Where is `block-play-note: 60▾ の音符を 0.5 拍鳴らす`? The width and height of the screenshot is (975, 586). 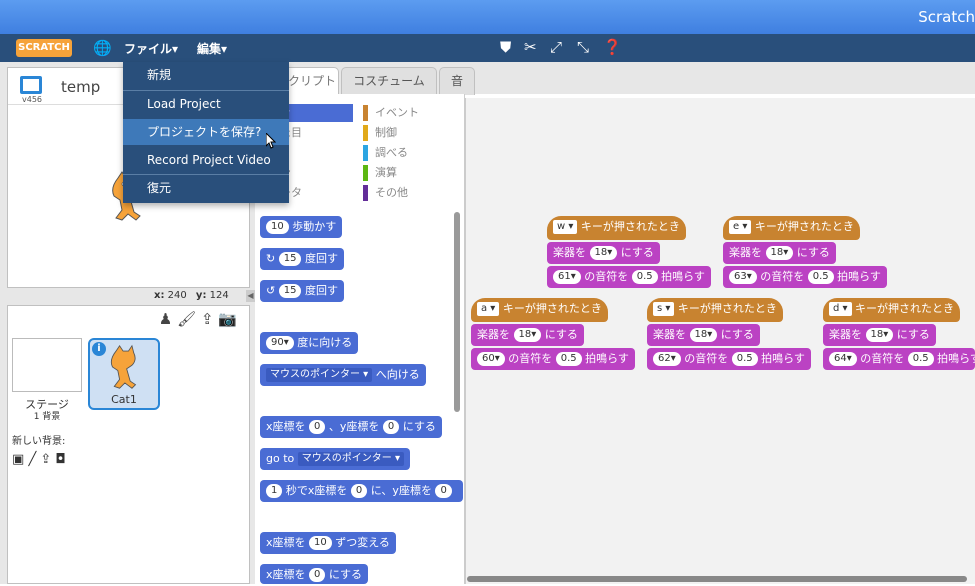
block-play-note: 60▾ の音符を 0.5 拍鳴らす is located at coordinates (553, 359).